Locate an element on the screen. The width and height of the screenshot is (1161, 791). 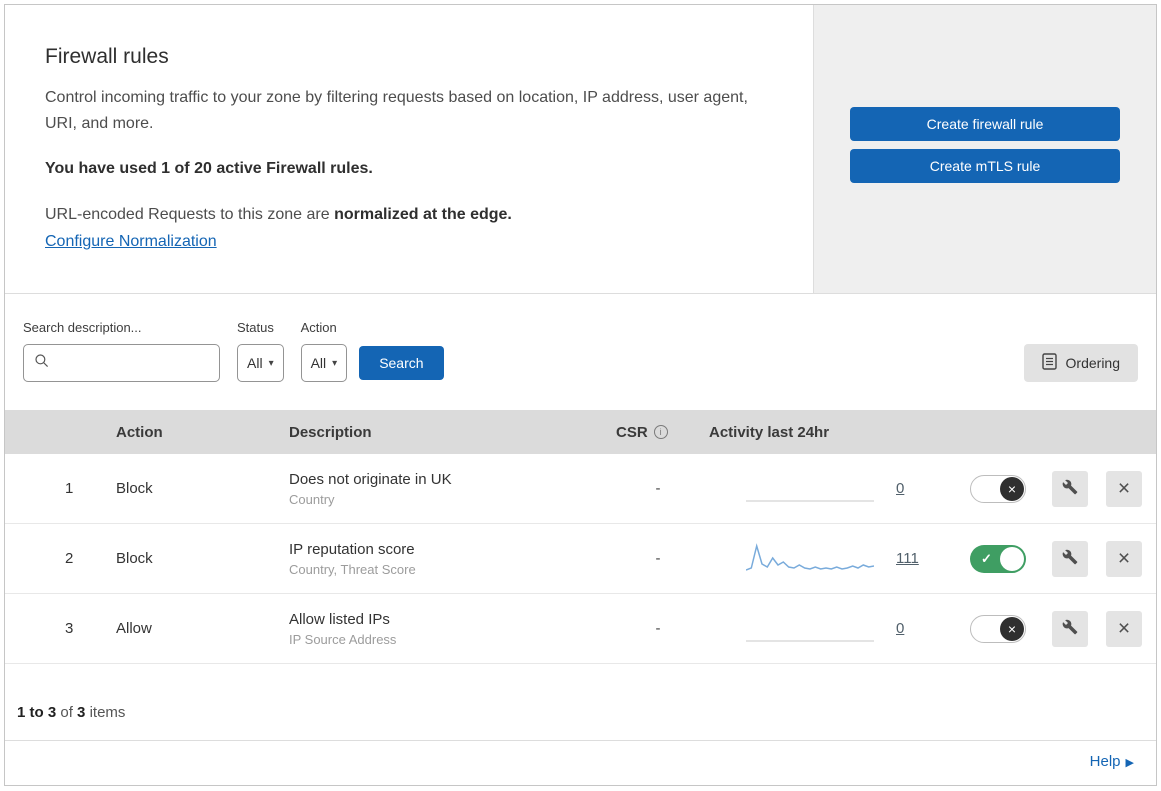
normalization-text: URL-encoded Requests to this zone are is located at coordinates (187, 215).